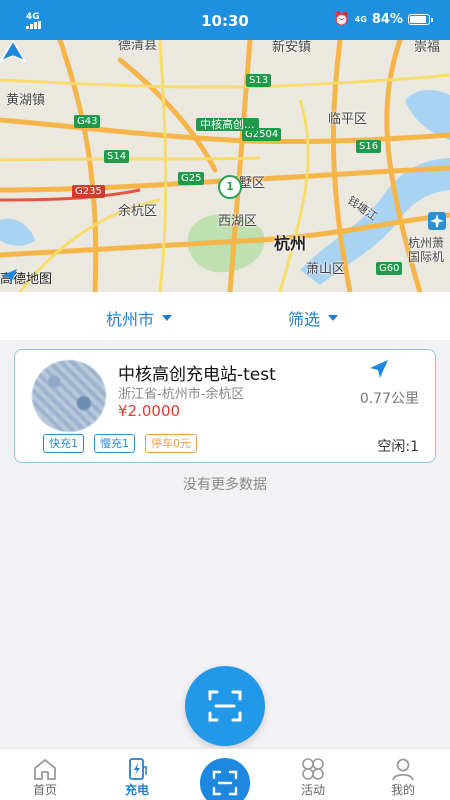 Image resolution: width=450 pixels, height=800 pixels. I want to click on map-place: 西湖区, so click(238, 221).